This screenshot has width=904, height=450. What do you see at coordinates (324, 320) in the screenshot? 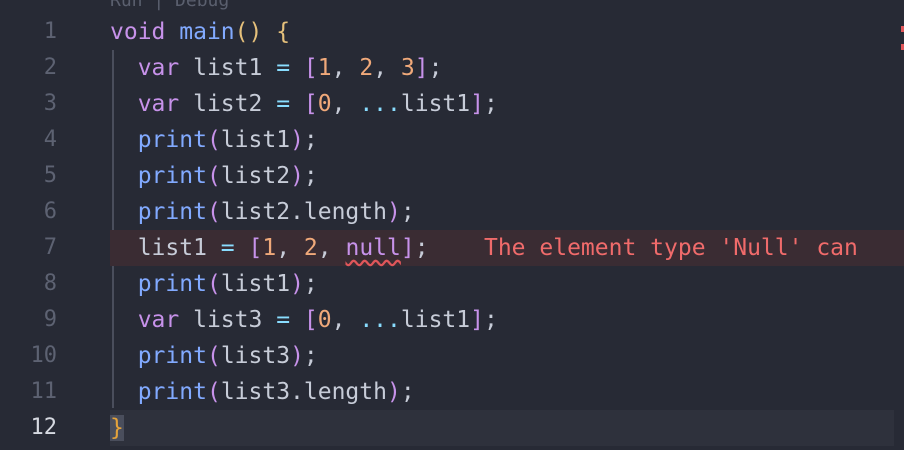
I see `code-token: 0` at bounding box center [324, 320].